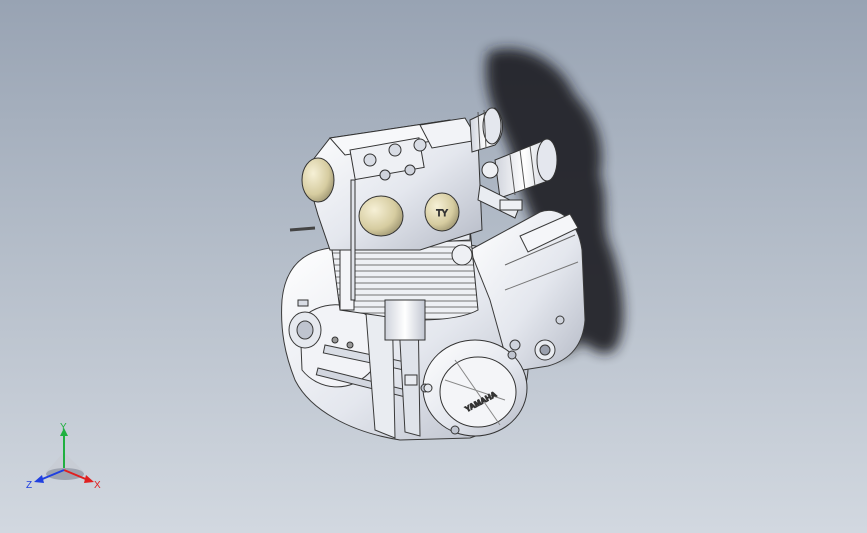 The image size is (867, 533). What do you see at coordinates (486, 130) in the screenshot?
I see `air-filter-left` at bounding box center [486, 130].